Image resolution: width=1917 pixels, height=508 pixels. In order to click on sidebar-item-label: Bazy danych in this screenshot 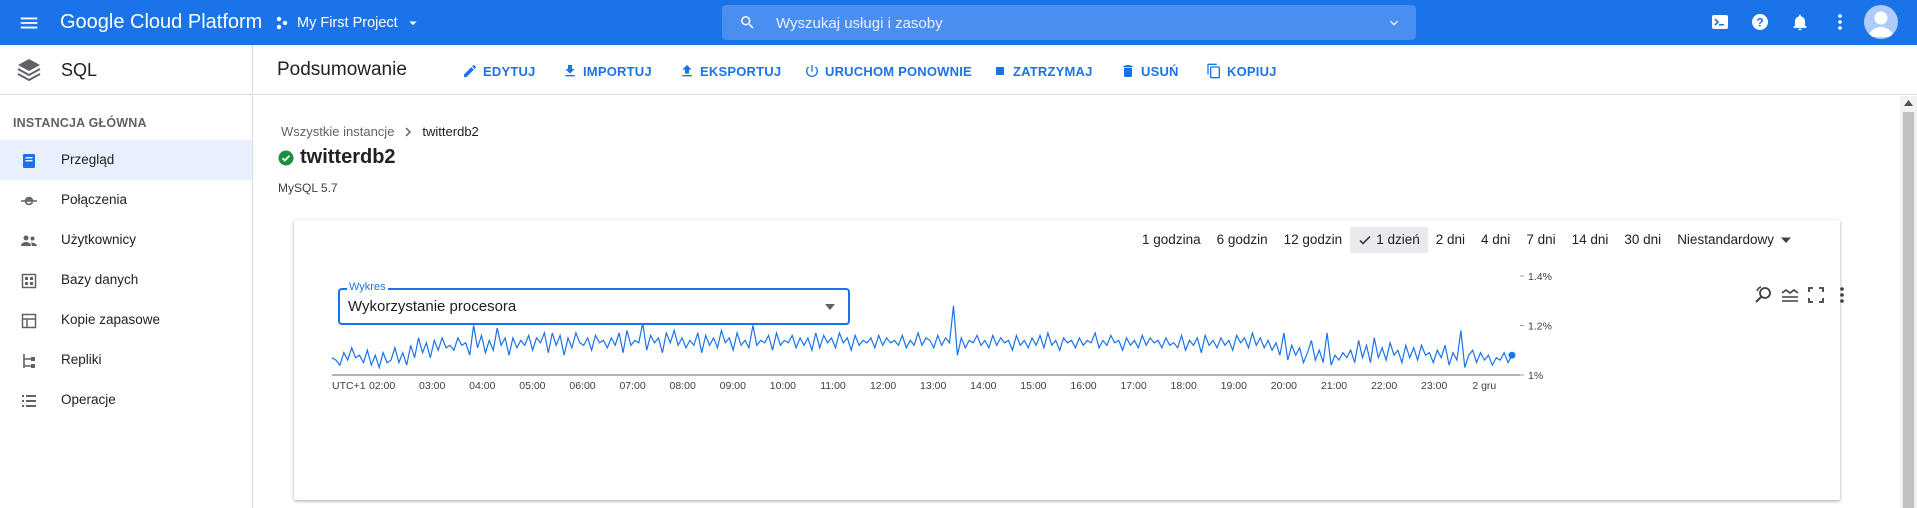, I will do `click(100, 279)`.